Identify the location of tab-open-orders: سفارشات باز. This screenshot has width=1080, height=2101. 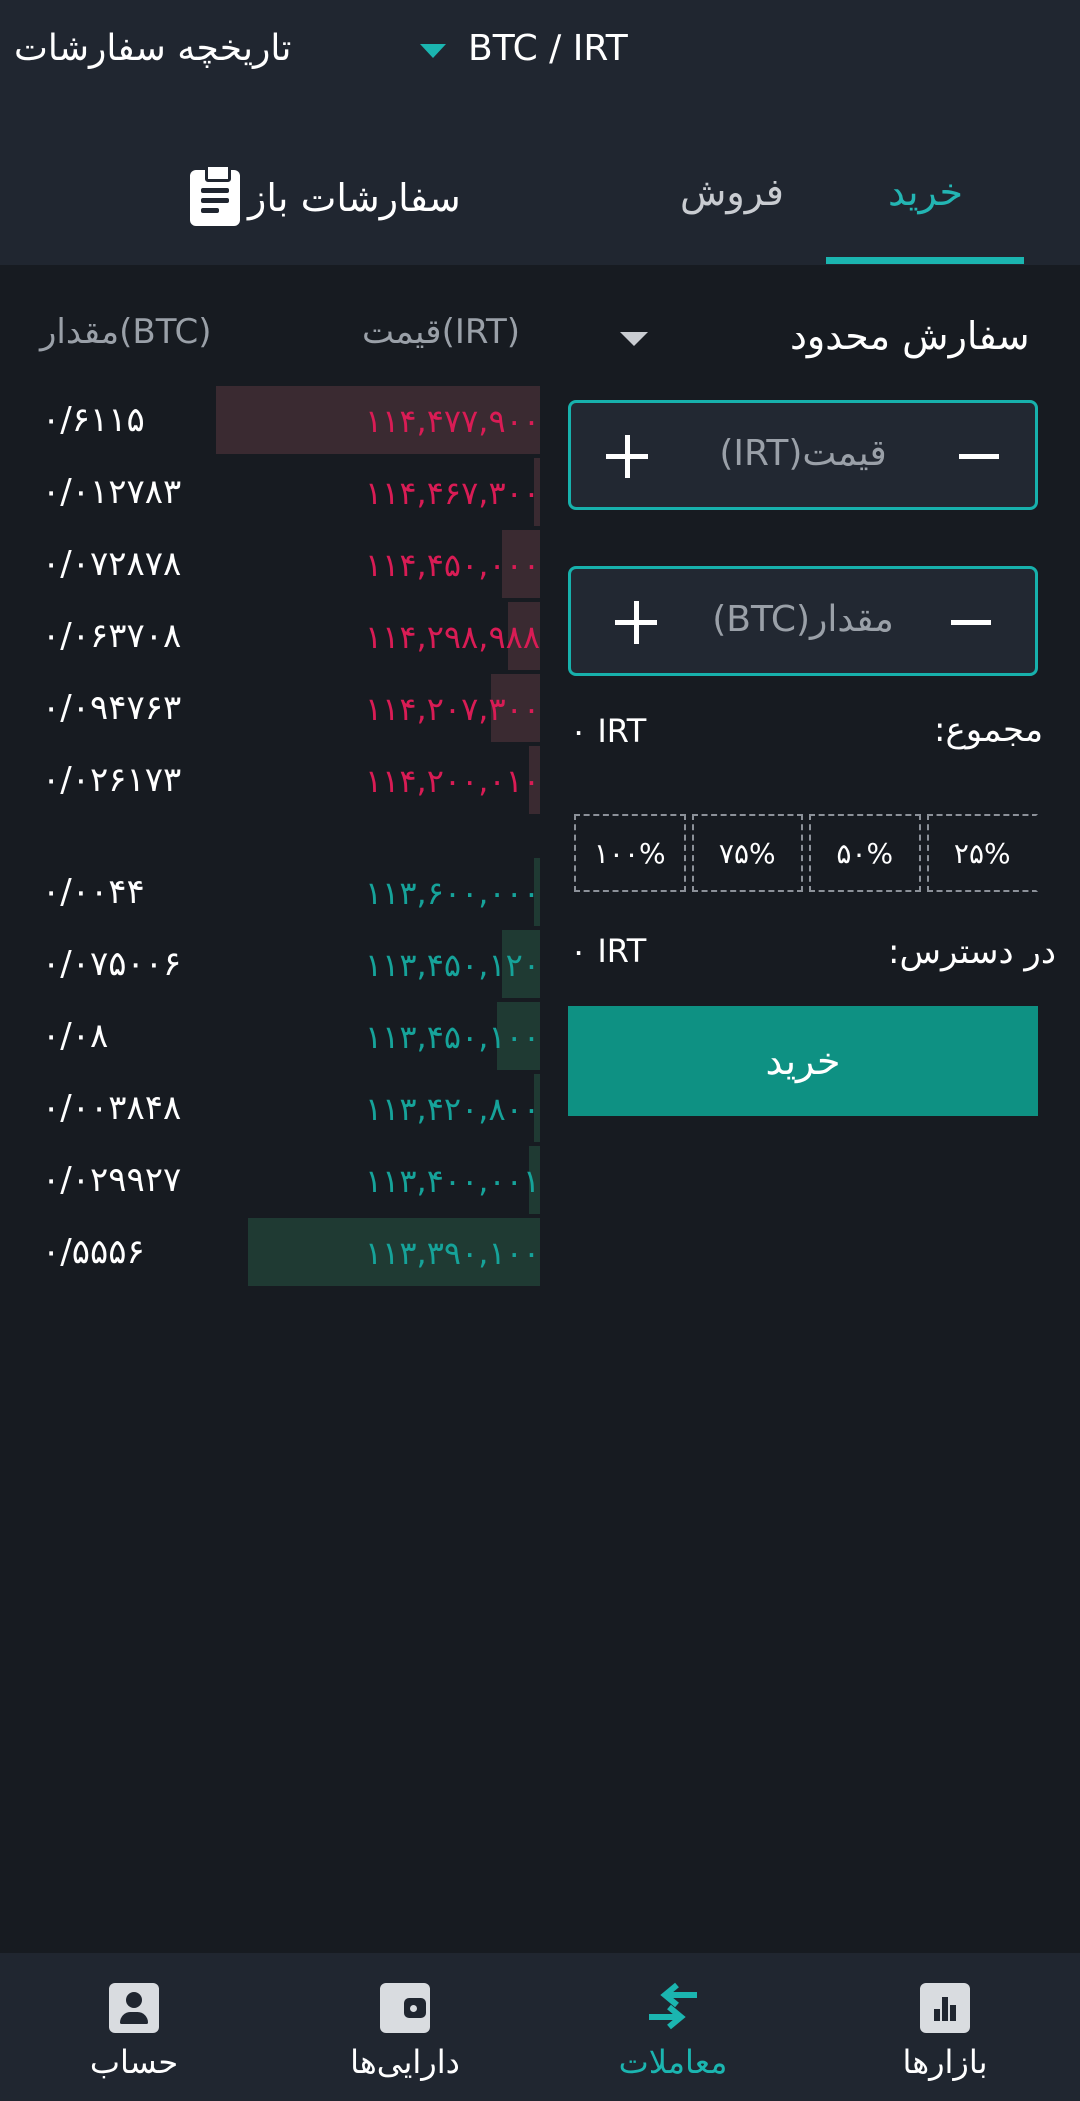
(325, 195).